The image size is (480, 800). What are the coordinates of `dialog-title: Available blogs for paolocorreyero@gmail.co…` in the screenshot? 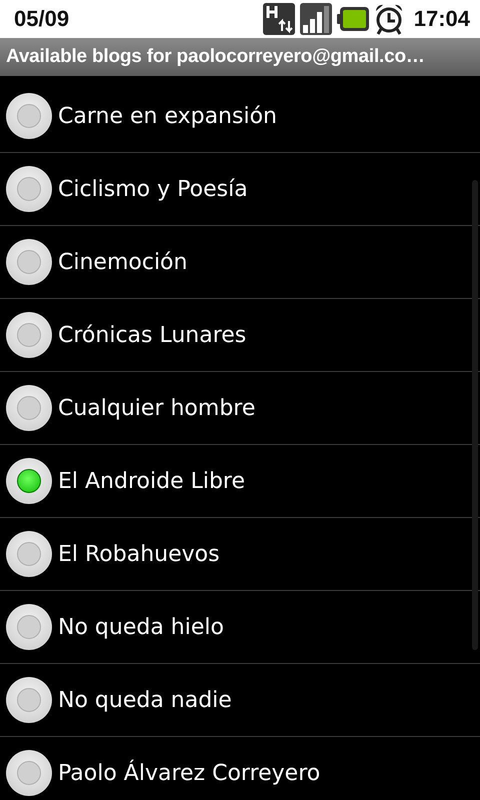 It's located at (215, 57).